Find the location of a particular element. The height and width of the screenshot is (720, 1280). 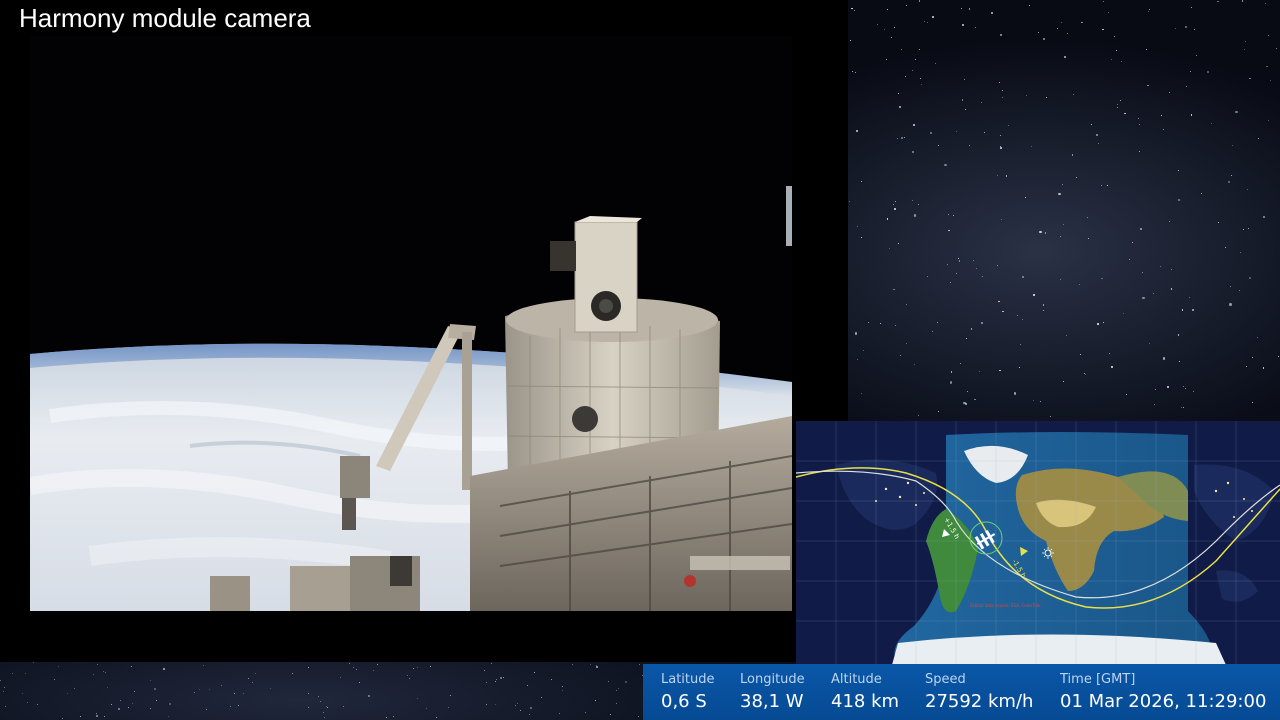

time-value: 01 Mar 2026, 11:29:00 is located at coordinates (1163, 701).